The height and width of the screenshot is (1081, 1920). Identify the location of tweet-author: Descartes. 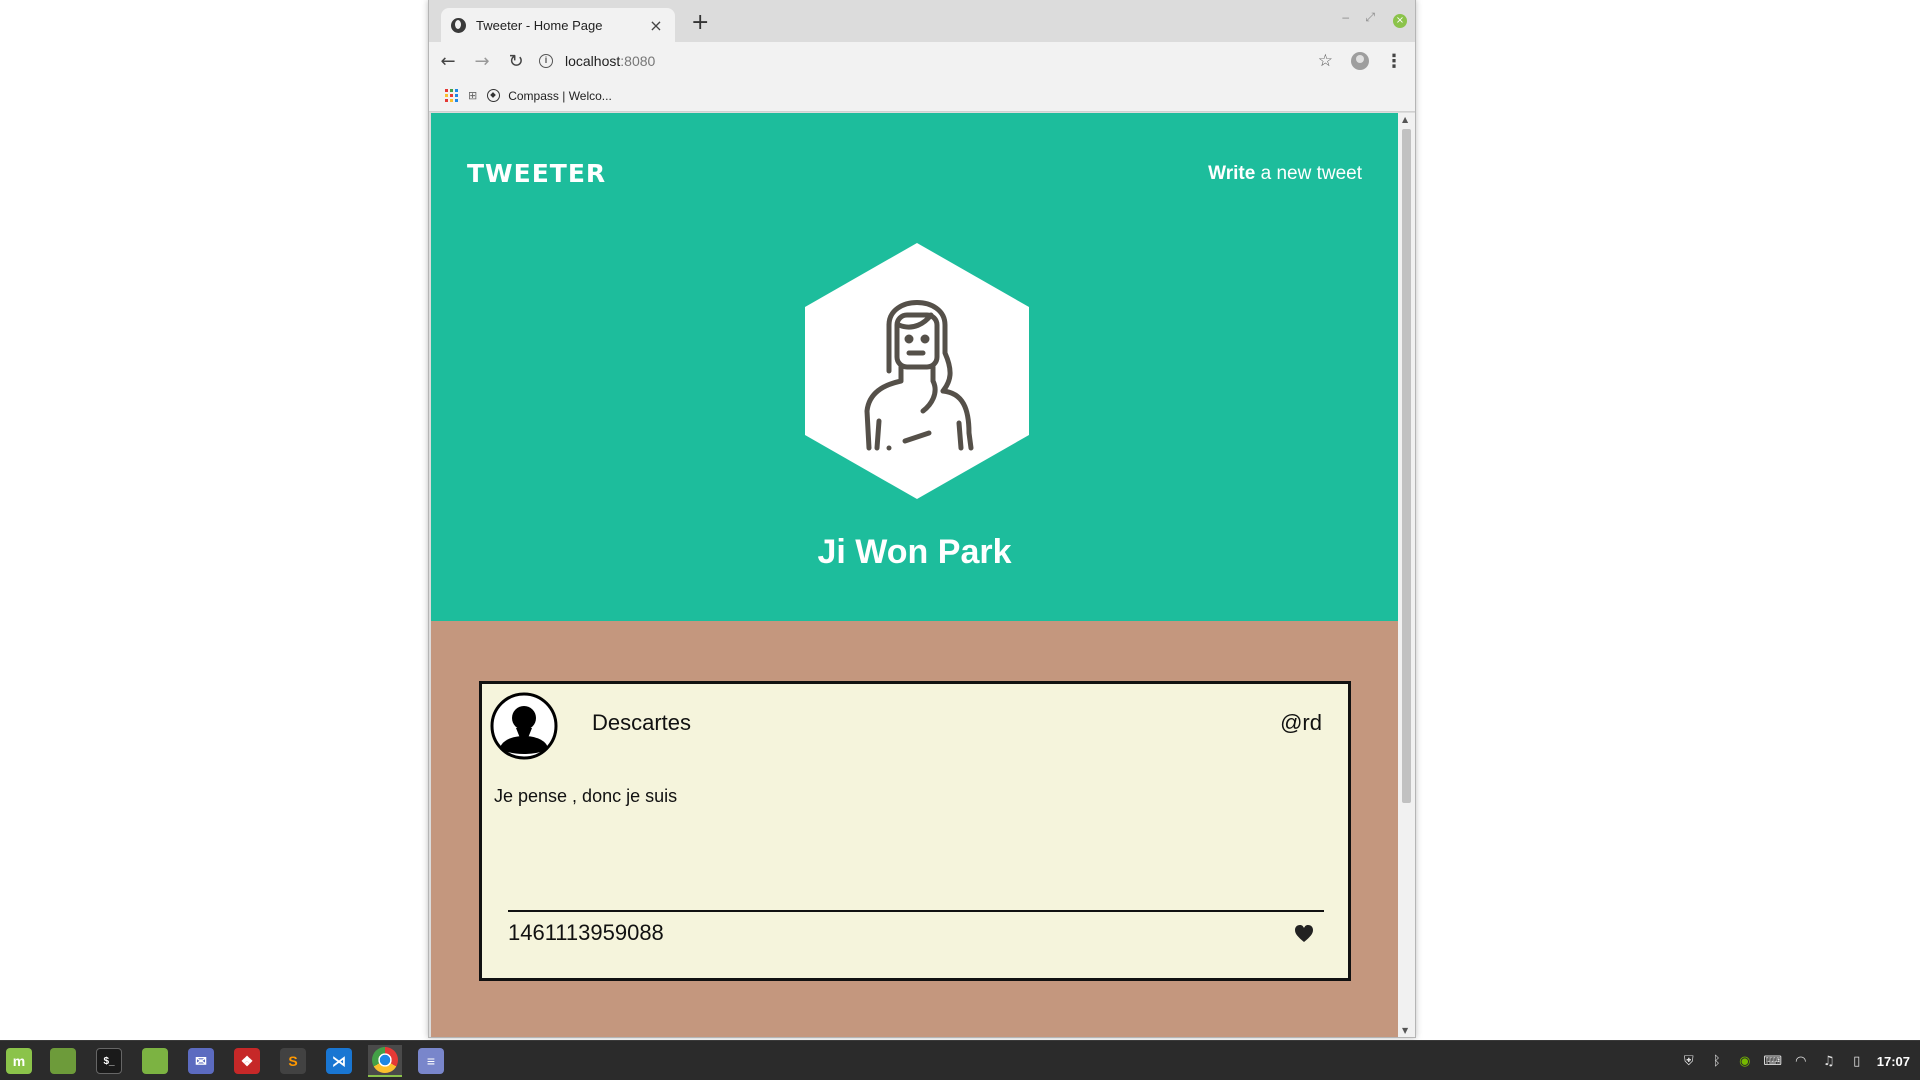
(642, 722).